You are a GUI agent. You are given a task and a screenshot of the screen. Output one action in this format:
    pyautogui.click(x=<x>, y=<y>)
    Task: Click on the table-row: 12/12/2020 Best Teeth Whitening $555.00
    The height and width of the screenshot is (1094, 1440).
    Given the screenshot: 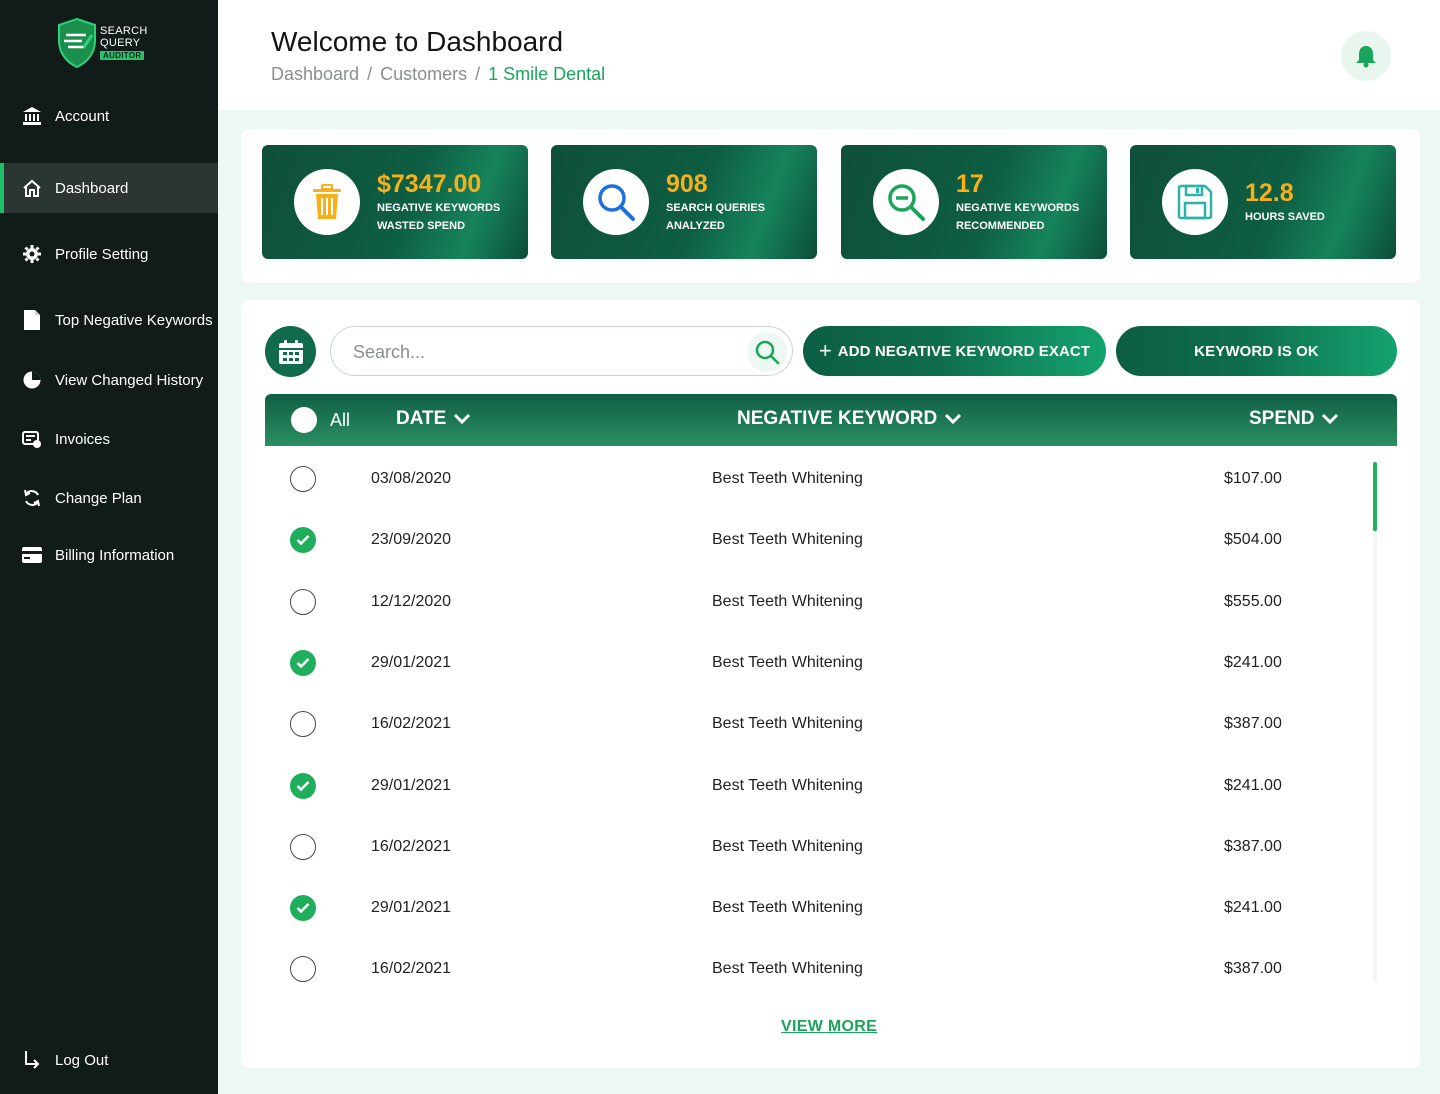 What is the action you would take?
    pyautogui.click(x=815, y=599)
    